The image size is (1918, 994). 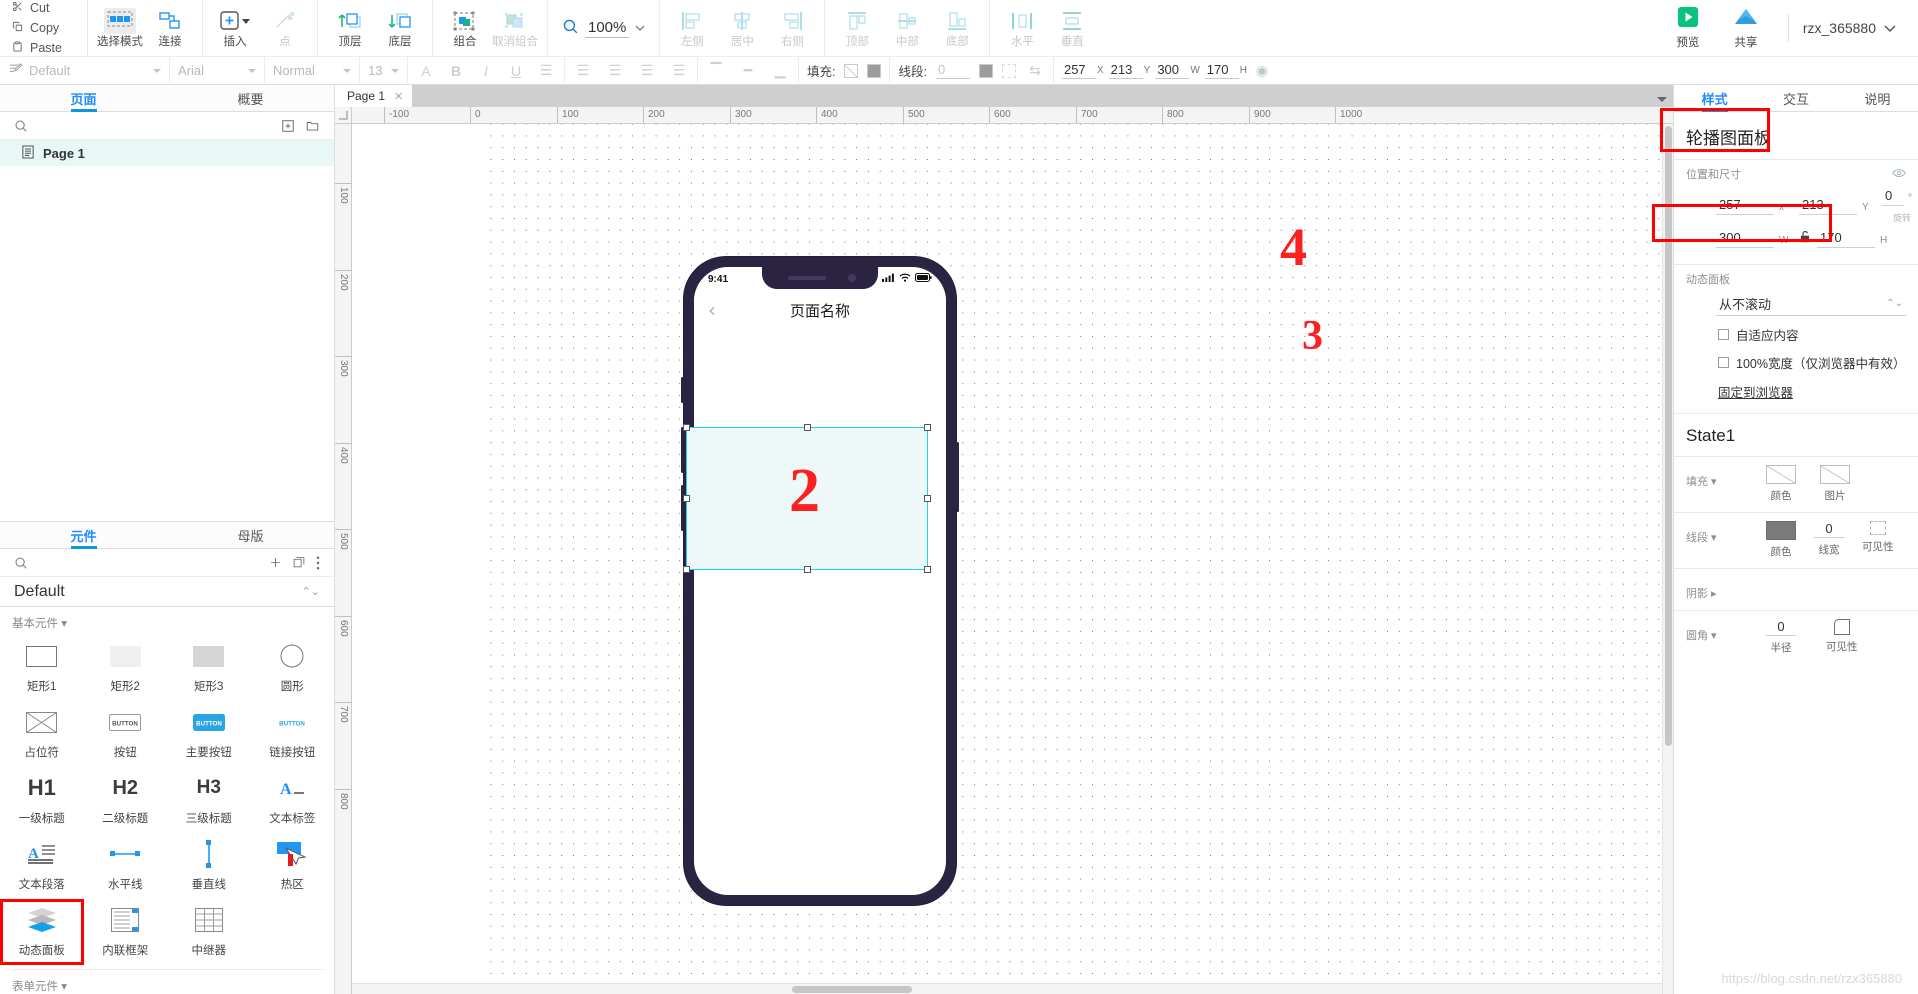 What do you see at coordinates (807, 498) in the screenshot?
I see `selected-dynamic-panel` at bounding box center [807, 498].